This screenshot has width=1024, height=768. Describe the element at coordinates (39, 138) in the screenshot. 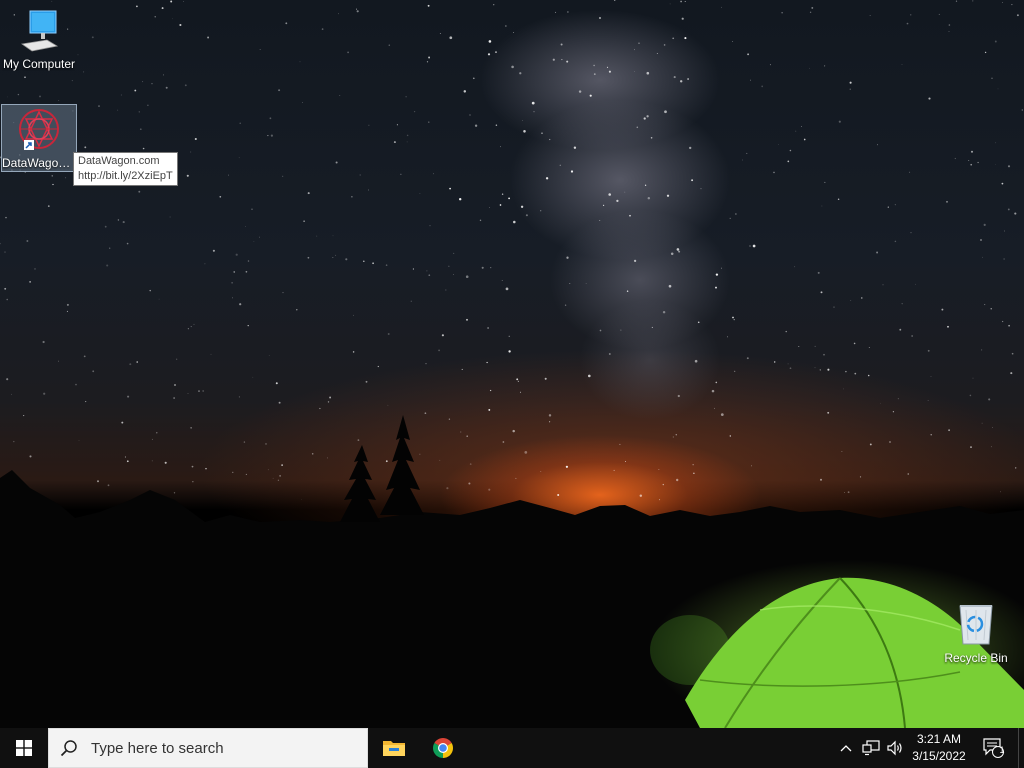

I see `datawagon-shortcut: DataWagon.com` at that location.